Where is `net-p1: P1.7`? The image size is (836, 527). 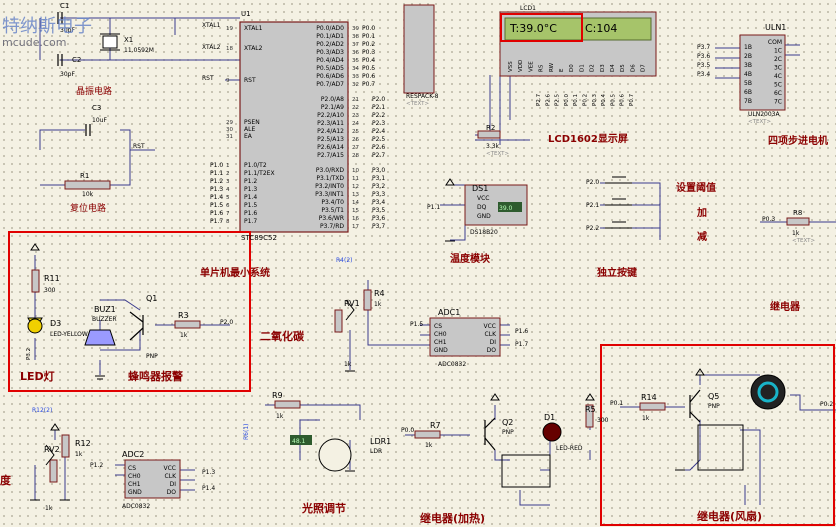
net-p1: P1.7 is located at coordinates (216, 221).